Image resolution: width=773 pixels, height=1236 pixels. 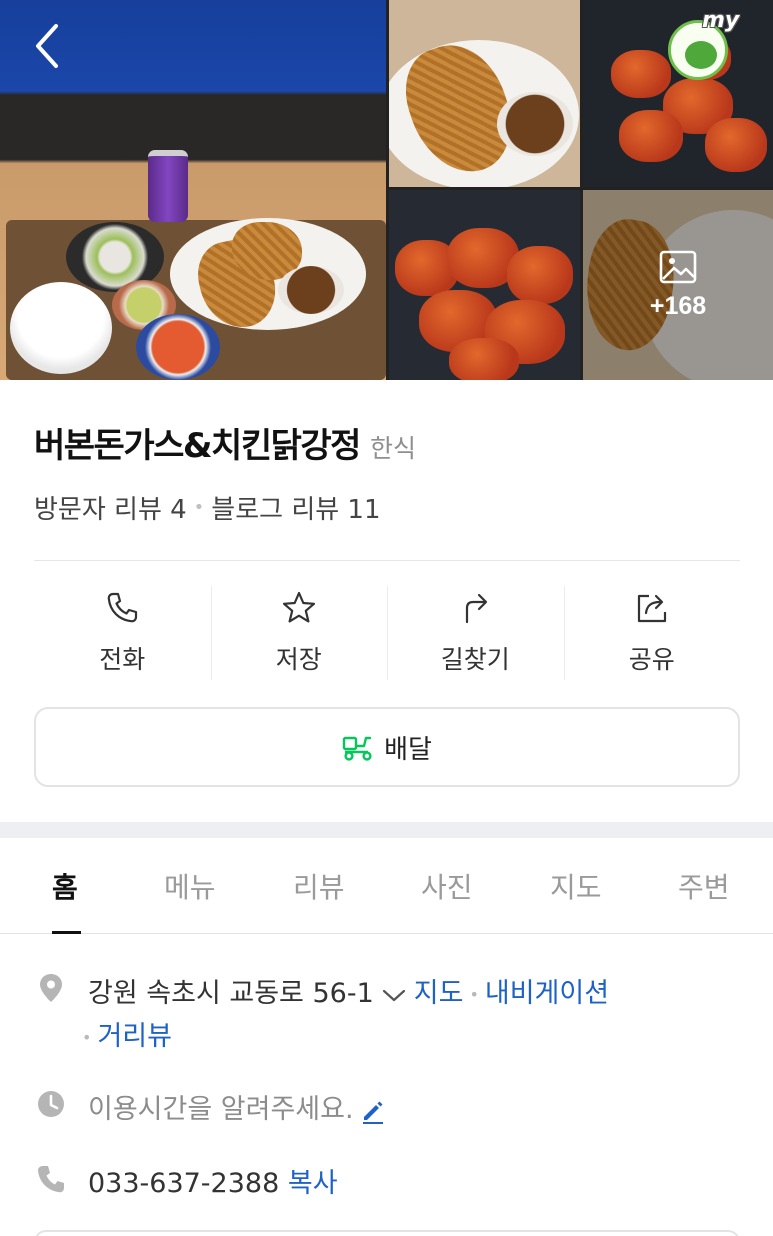 What do you see at coordinates (66, 932) in the screenshot?
I see `active-tab-indicator` at bounding box center [66, 932].